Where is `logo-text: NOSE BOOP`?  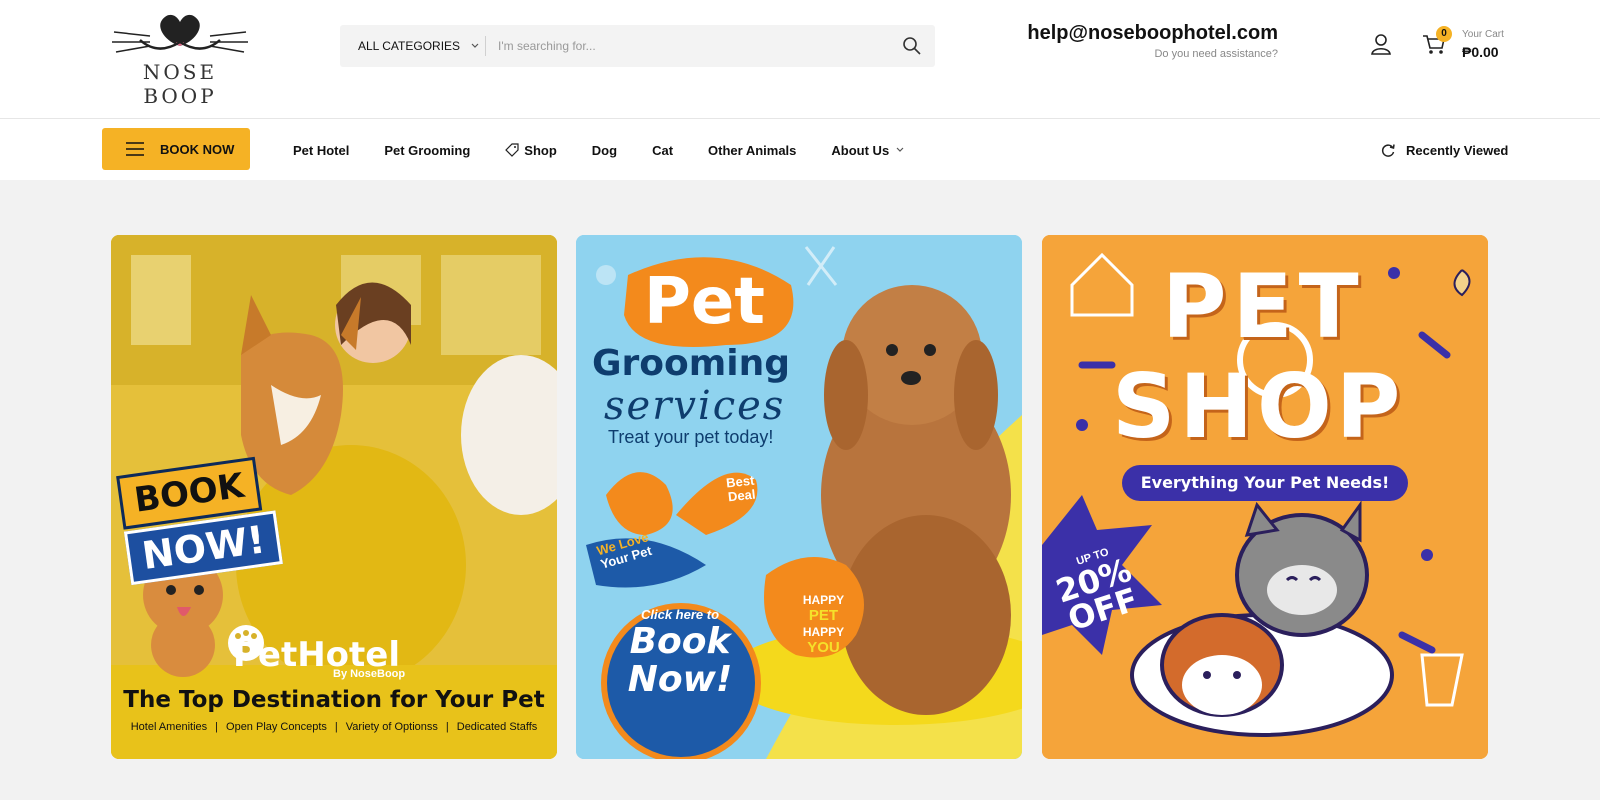
logo-text: NOSE BOOP is located at coordinates (180, 84).